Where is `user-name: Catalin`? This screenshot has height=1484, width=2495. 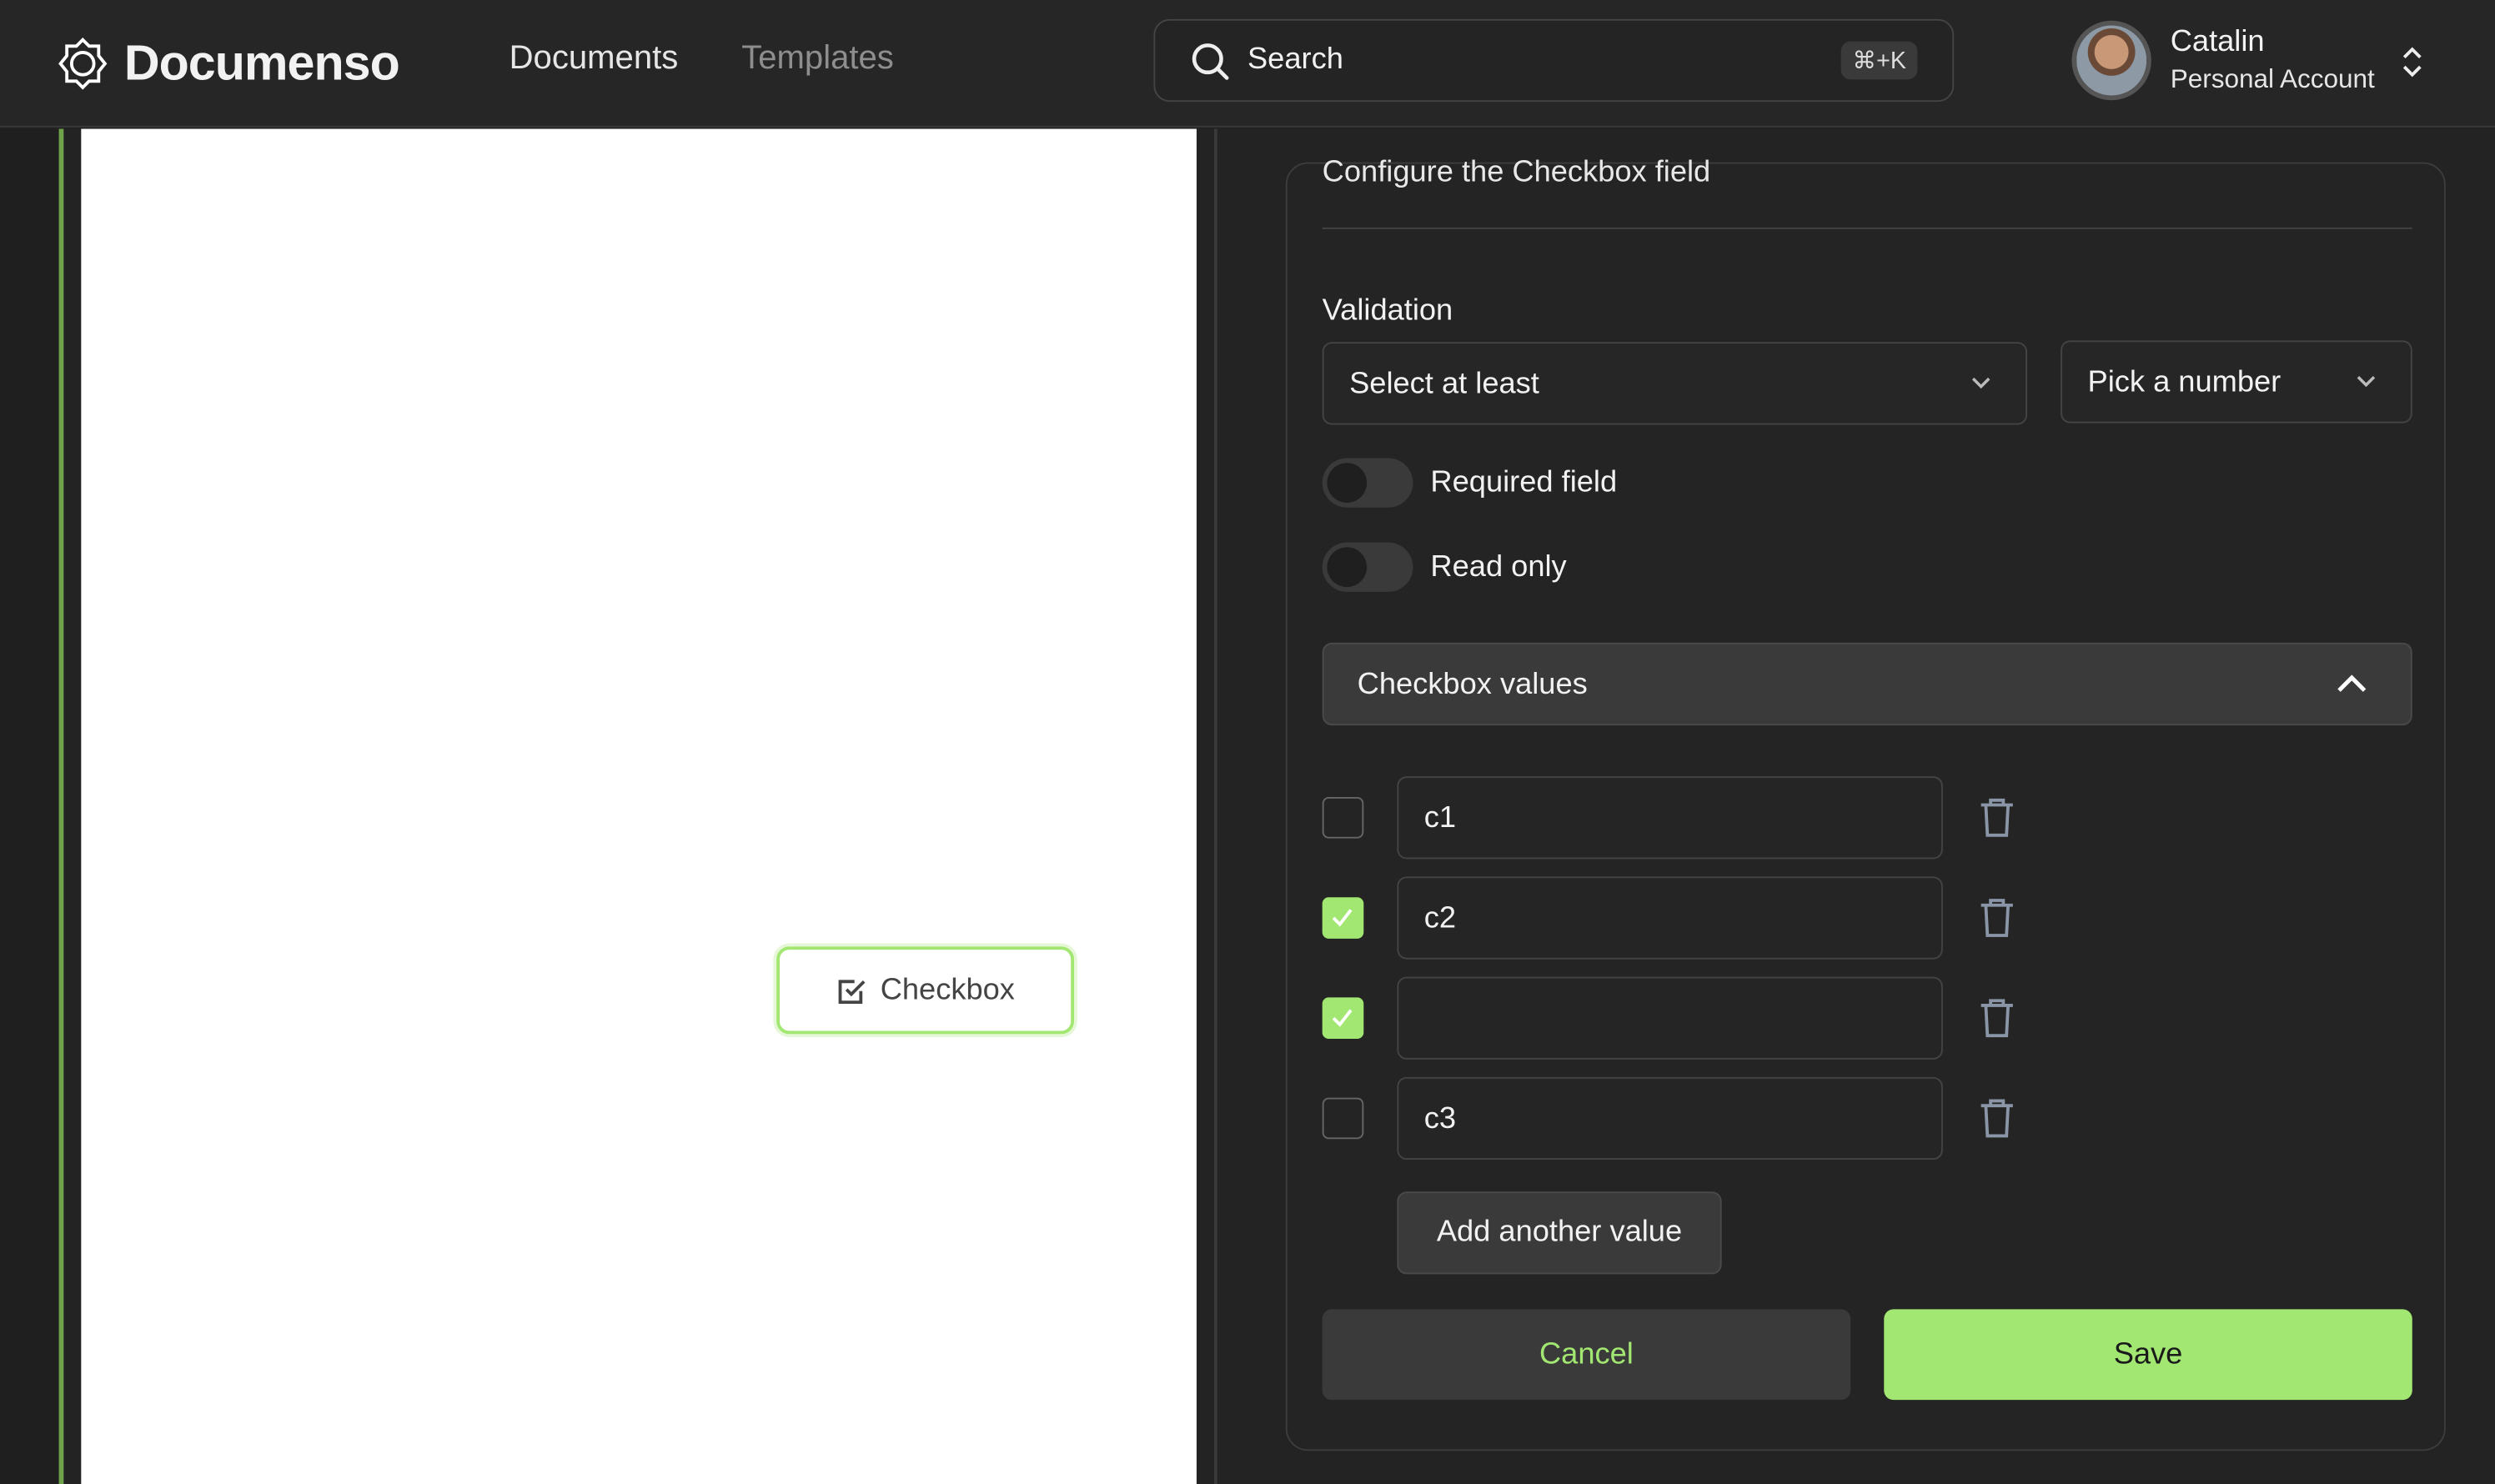
user-name: Catalin is located at coordinates (2218, 43).